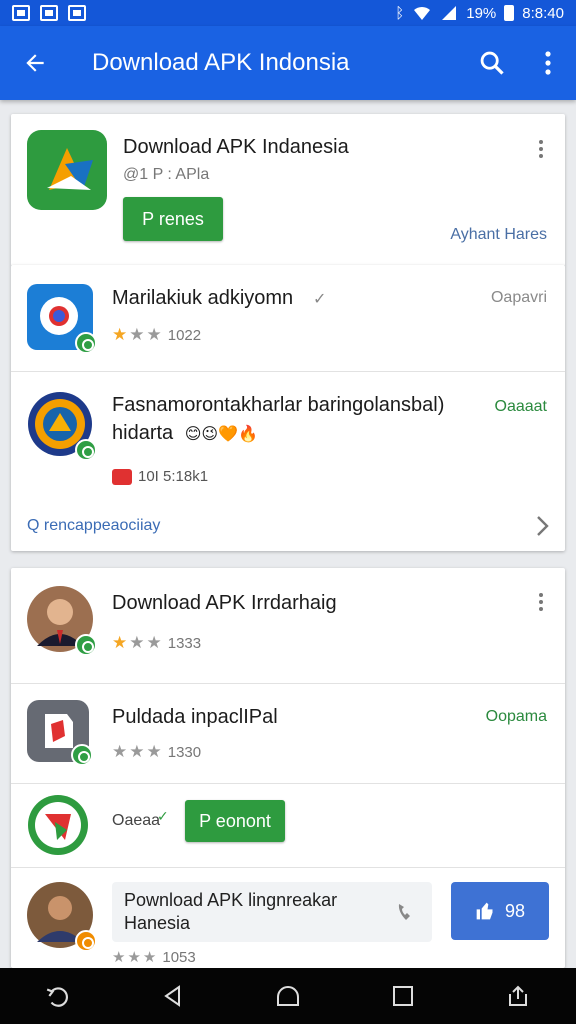 The width and height of the screenshot is (576, 1024). Describe the element at coordinates (35, 63) in the screenshot. I see `back-button` at that location.